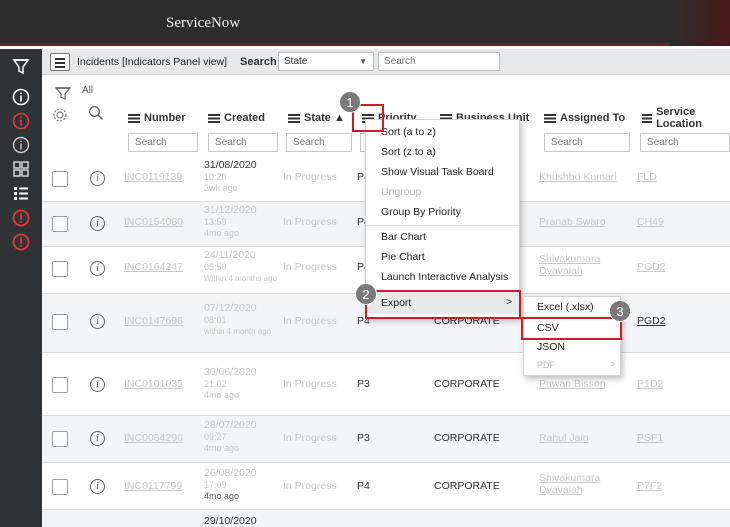  Describe the element at coordinates (153, 321) in the screenshot. I see `incident-number: INC0147696` at that location.